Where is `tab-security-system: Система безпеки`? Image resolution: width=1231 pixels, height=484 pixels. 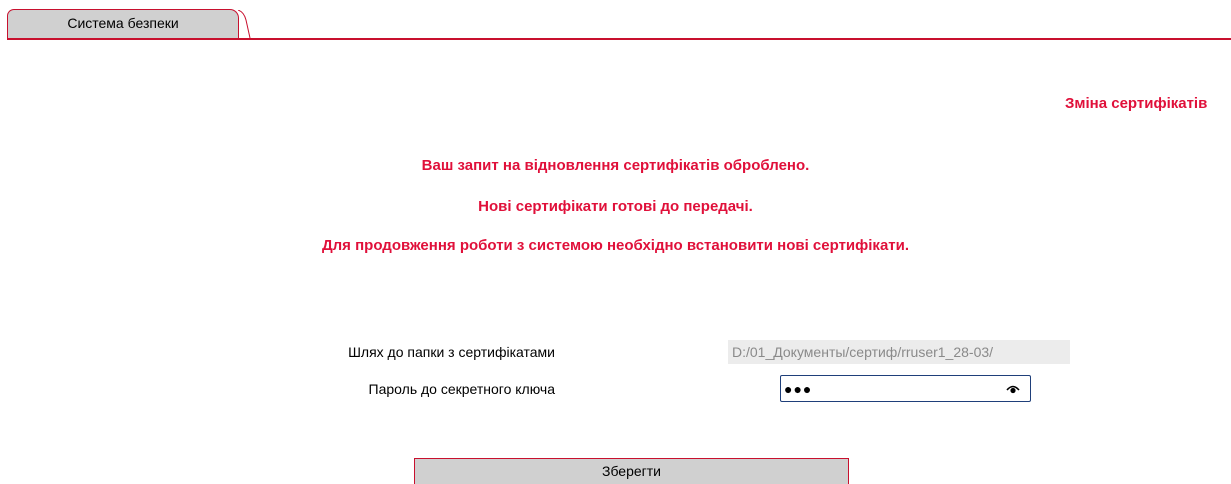 tab-security-system: Система безпеки is located at coordinates (123, 23).